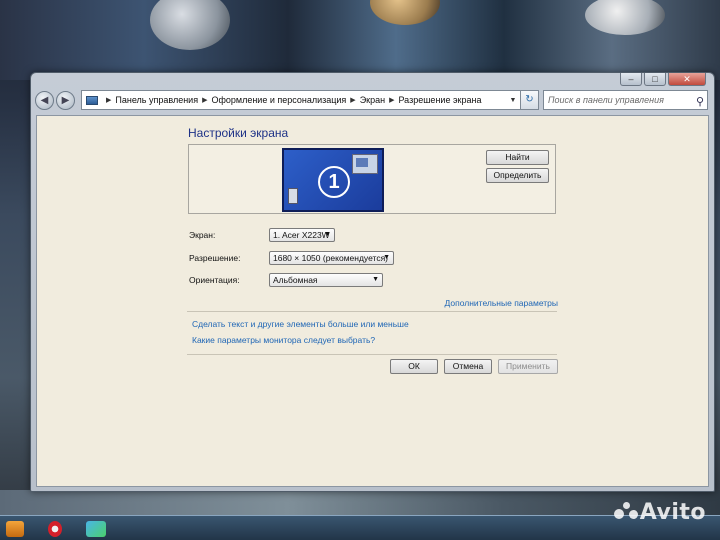 The height and width of the screenshot is (540, 720). What do you see at coordinates (92, 100) in the screenshot?
I see `control-panel-icon` at bounding box center [92, 100].